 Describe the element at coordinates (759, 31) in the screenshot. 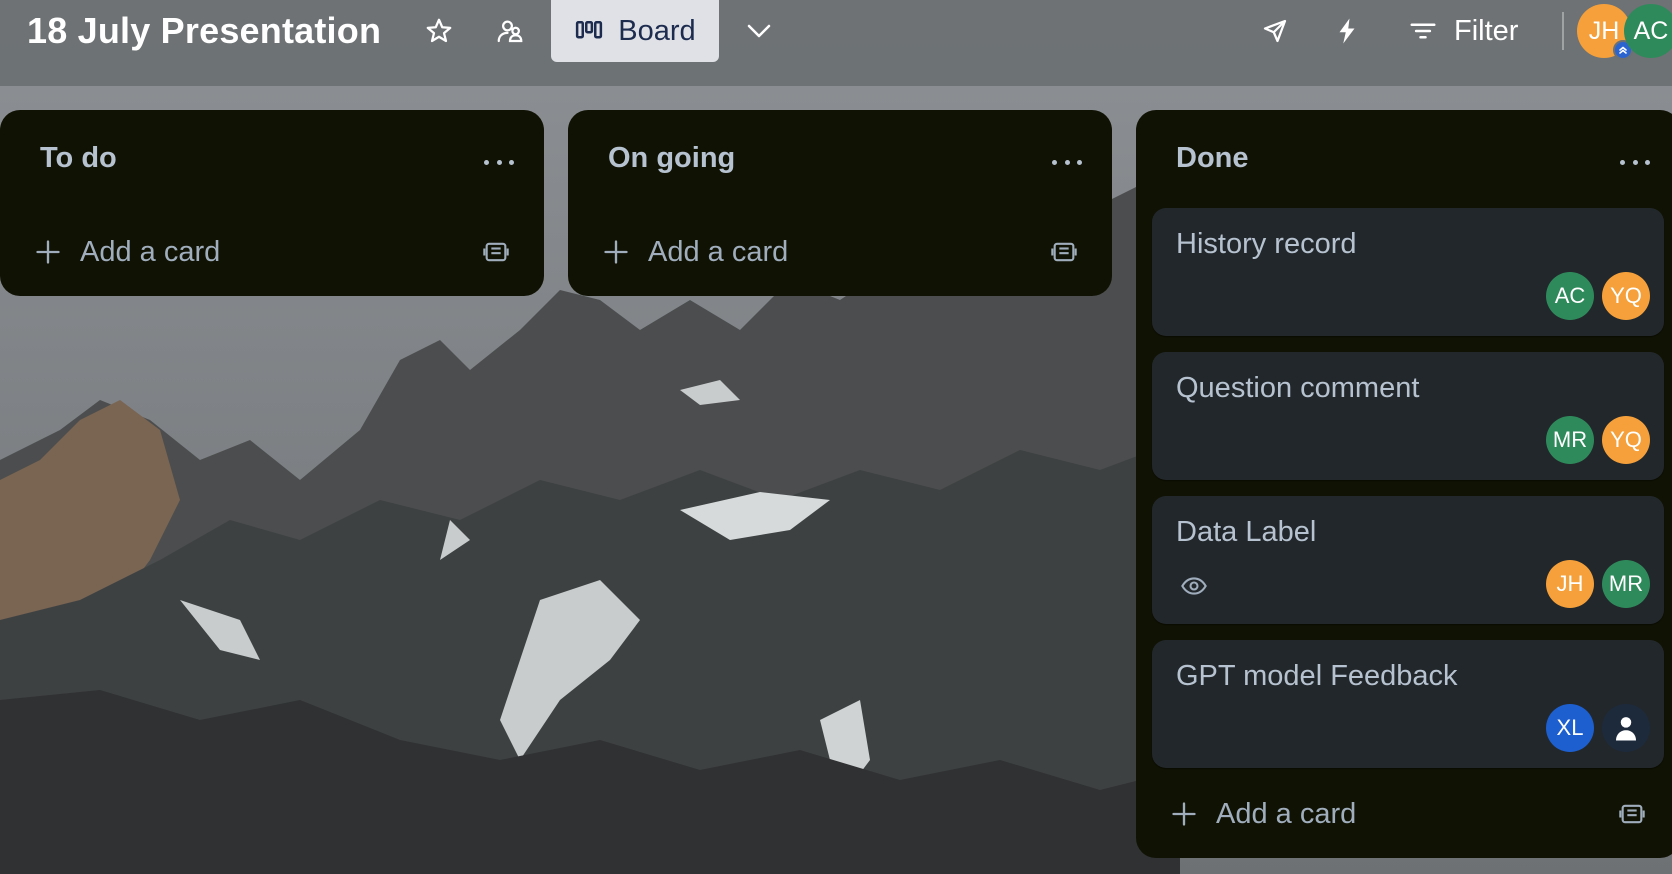

I see `chevron-down-icon` at that location.